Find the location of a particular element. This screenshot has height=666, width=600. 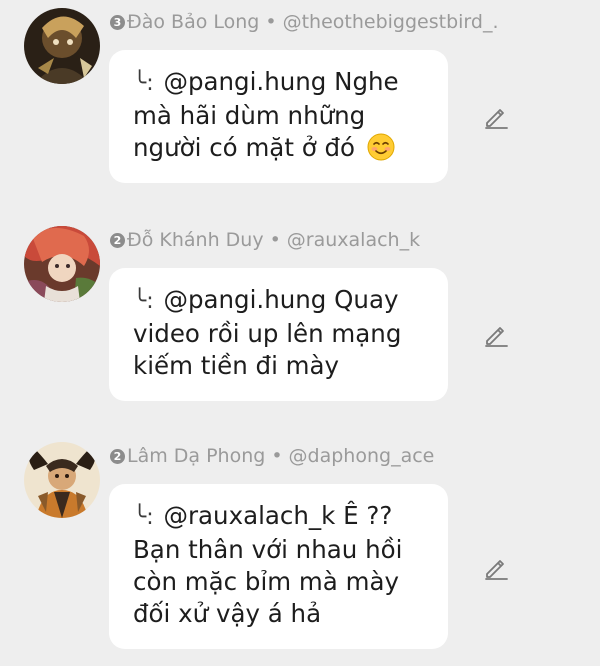

comment-header: 3 Đào Bảo Long • @theothebiggestbird_. is located at coordinates (350, 22).